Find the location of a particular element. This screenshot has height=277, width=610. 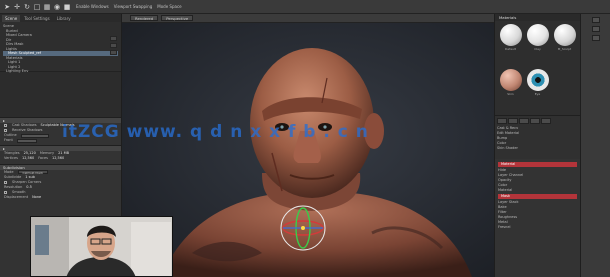

watermark-text: itZCG www. q d n x x f b . c n is located at coordinates (215, 132).